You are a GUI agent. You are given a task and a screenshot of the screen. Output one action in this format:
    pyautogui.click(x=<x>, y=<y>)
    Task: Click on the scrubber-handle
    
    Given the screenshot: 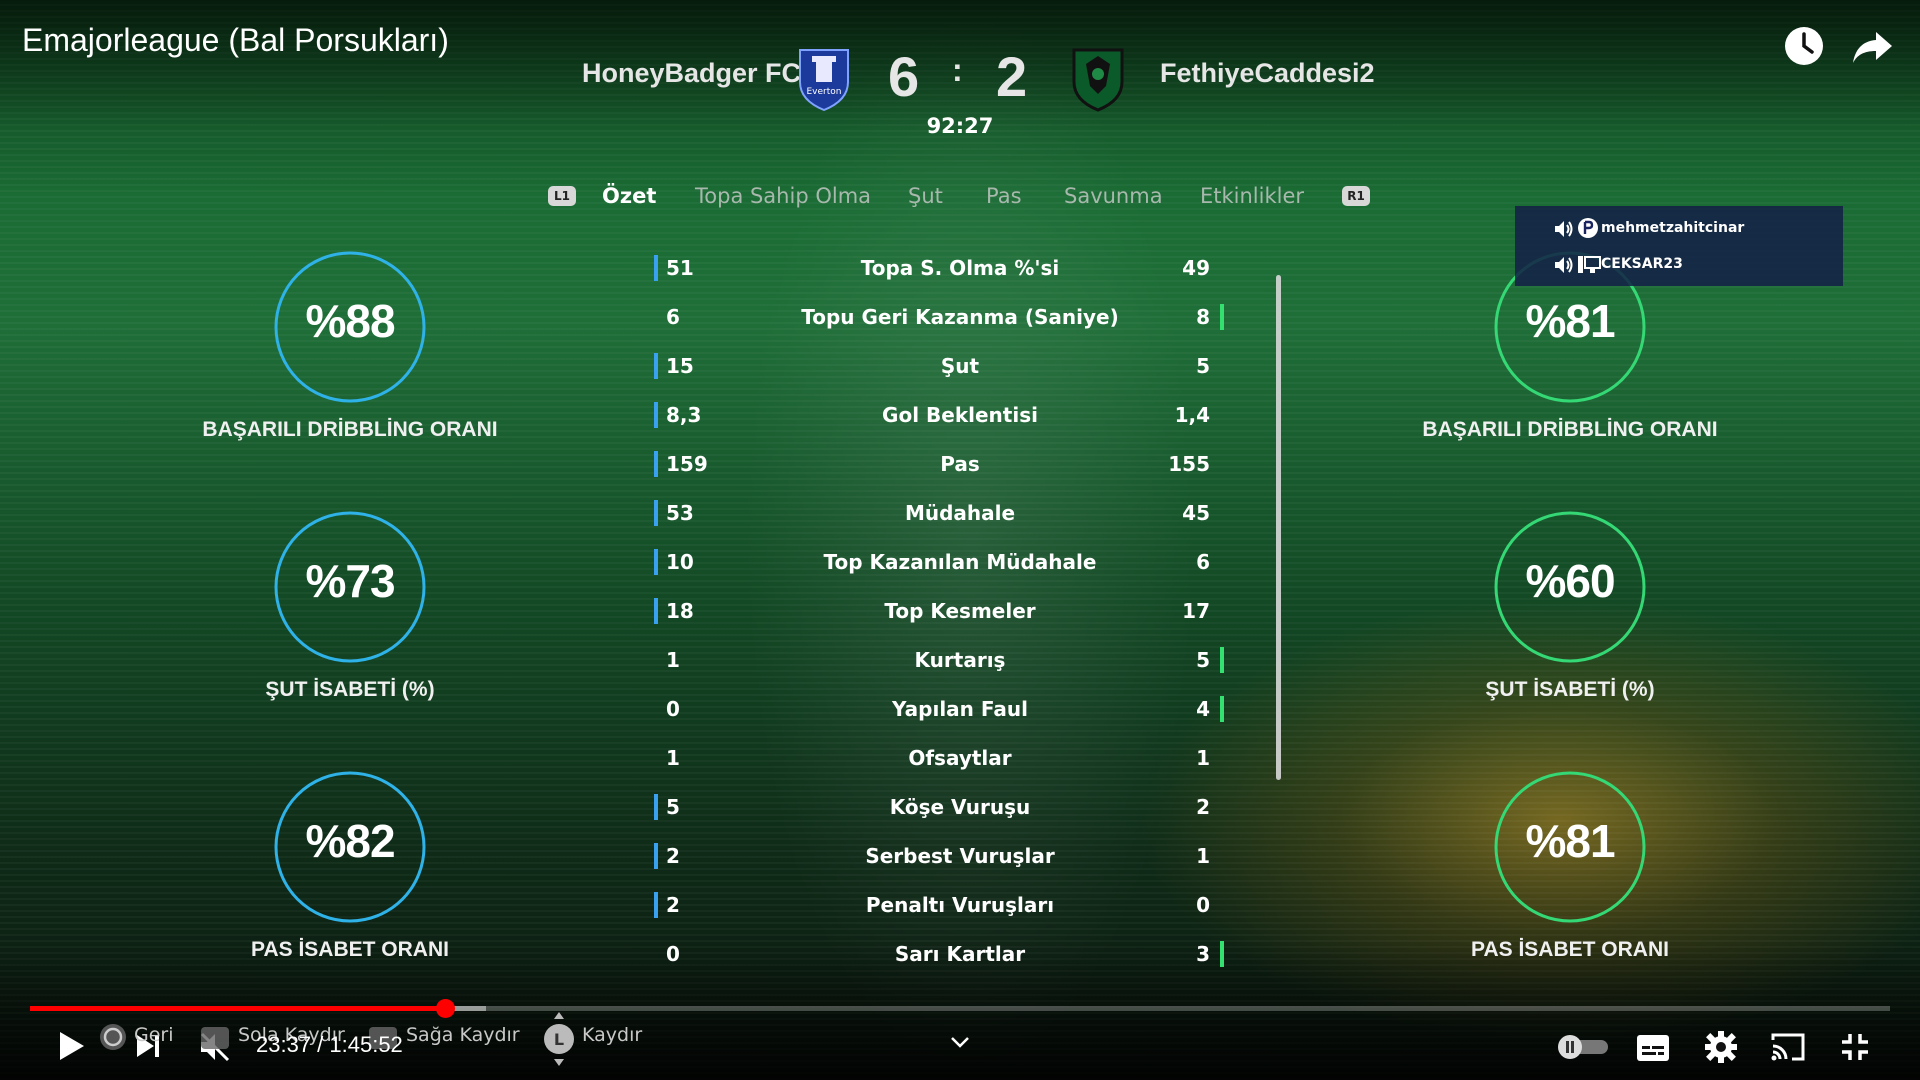 What is the action you would take?
    pyautogui.click(x=445, y=1008)
    